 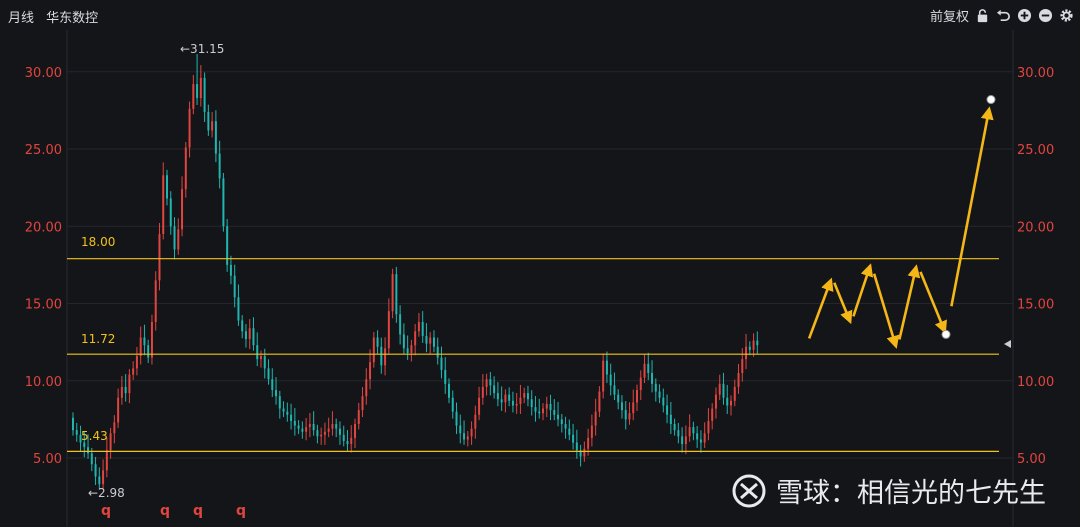 I want to click on projection-target-point, so click(x=991, y=100).